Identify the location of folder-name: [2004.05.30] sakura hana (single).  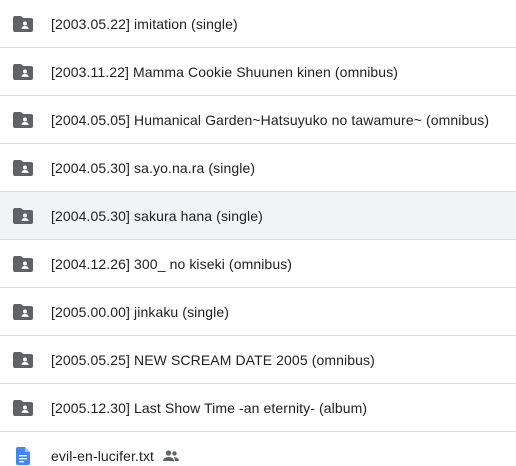
(157, 215).